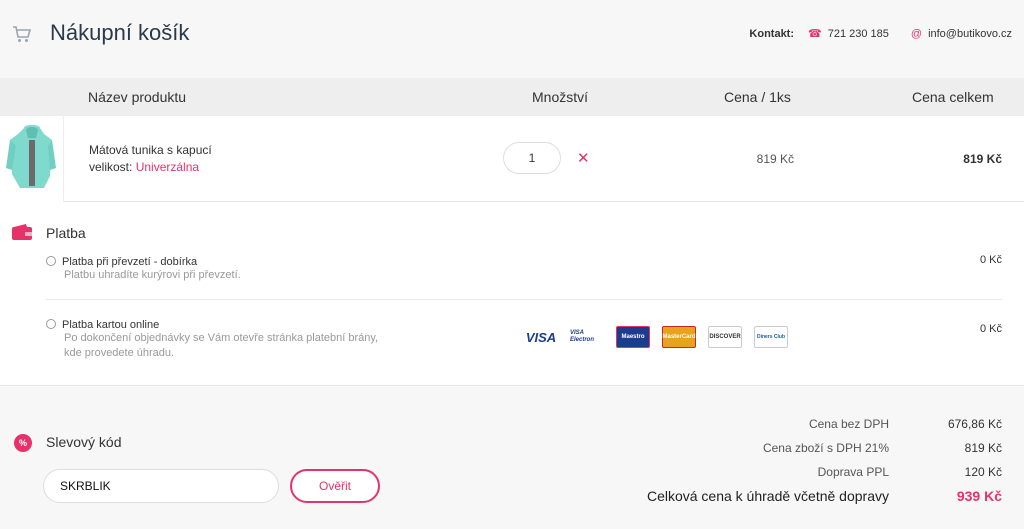 Image resolution: width=1024 pixels, height=529 pixels. I want to click on summary-label: Doprava PPL, so click(853, 472).